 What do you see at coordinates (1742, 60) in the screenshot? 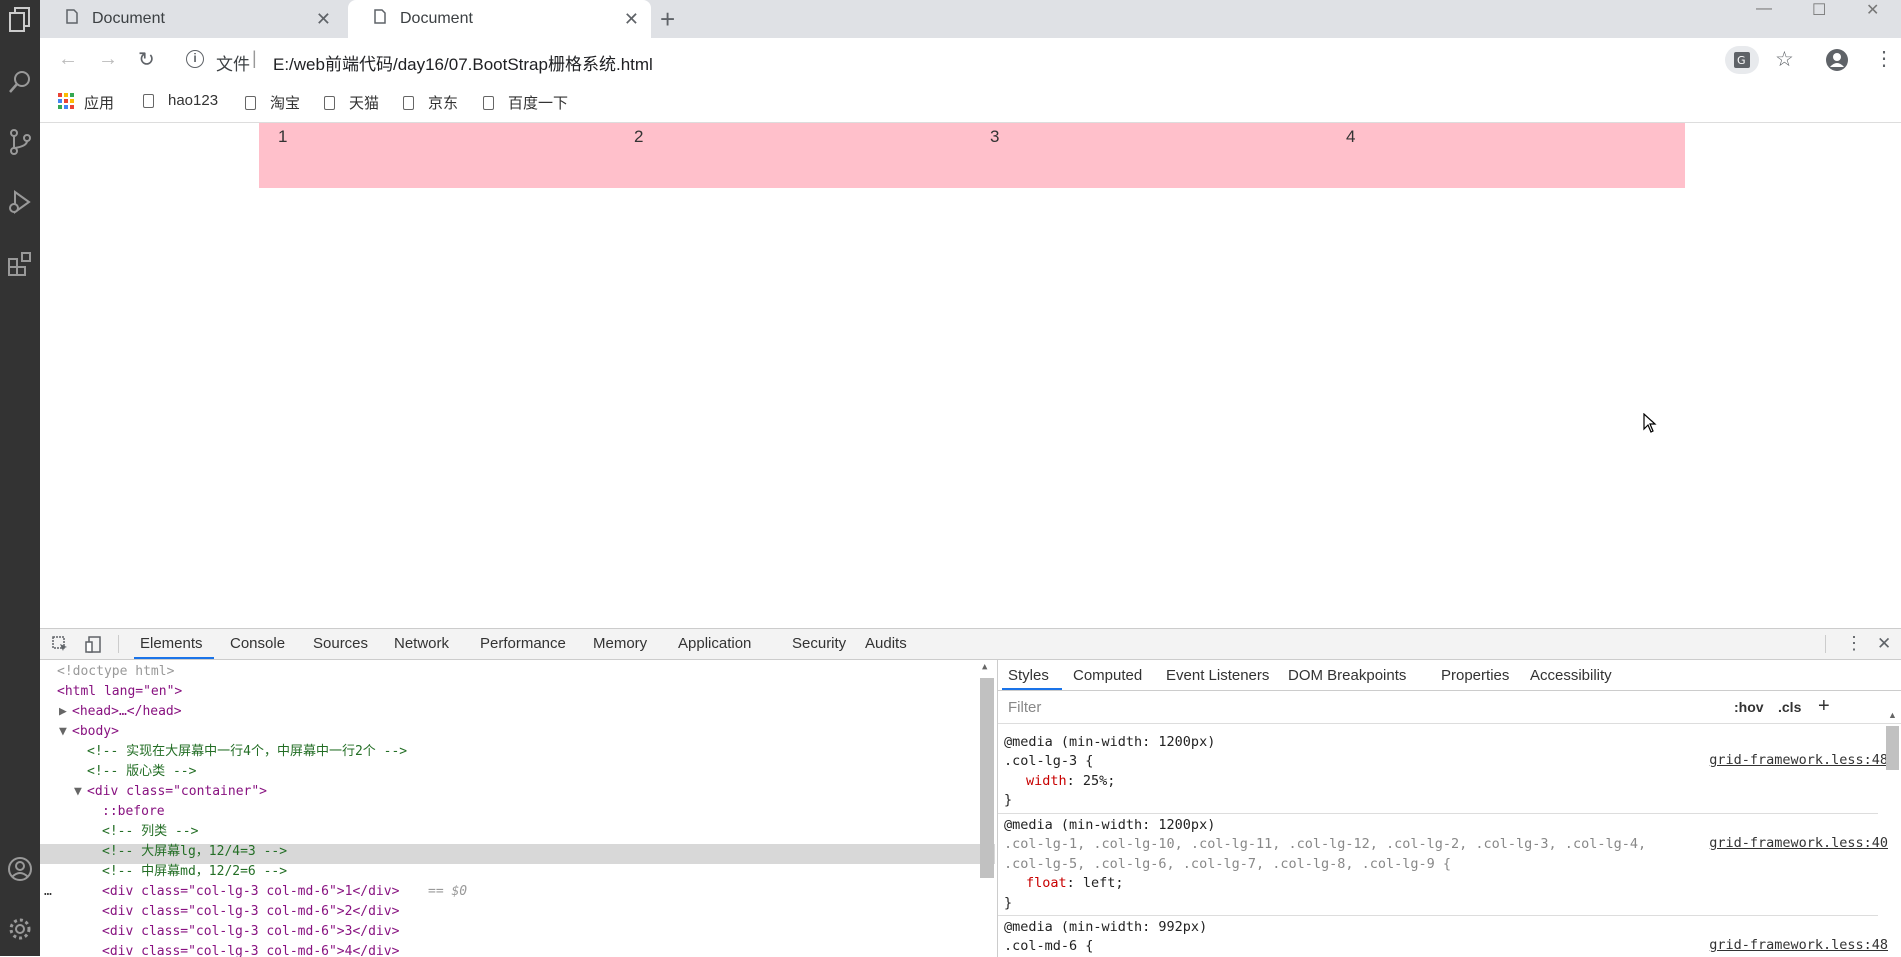
I see `translate-icon: G` at bounding box center [1742, 60].